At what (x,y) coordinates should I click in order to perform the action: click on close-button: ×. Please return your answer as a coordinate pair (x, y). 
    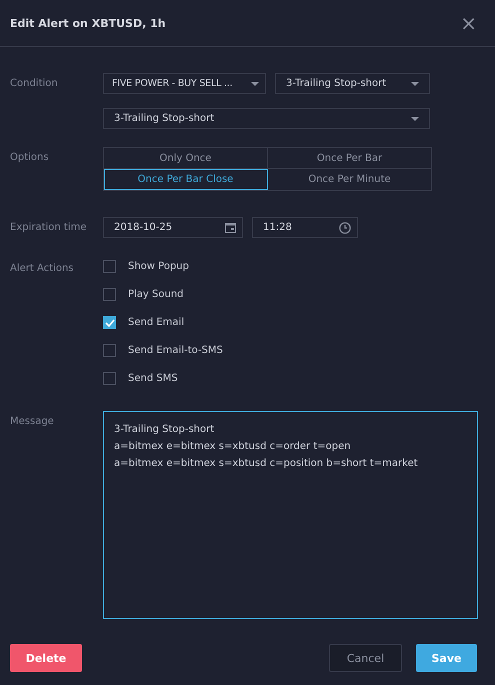
    Looking at the image, I should click on (468, 23).